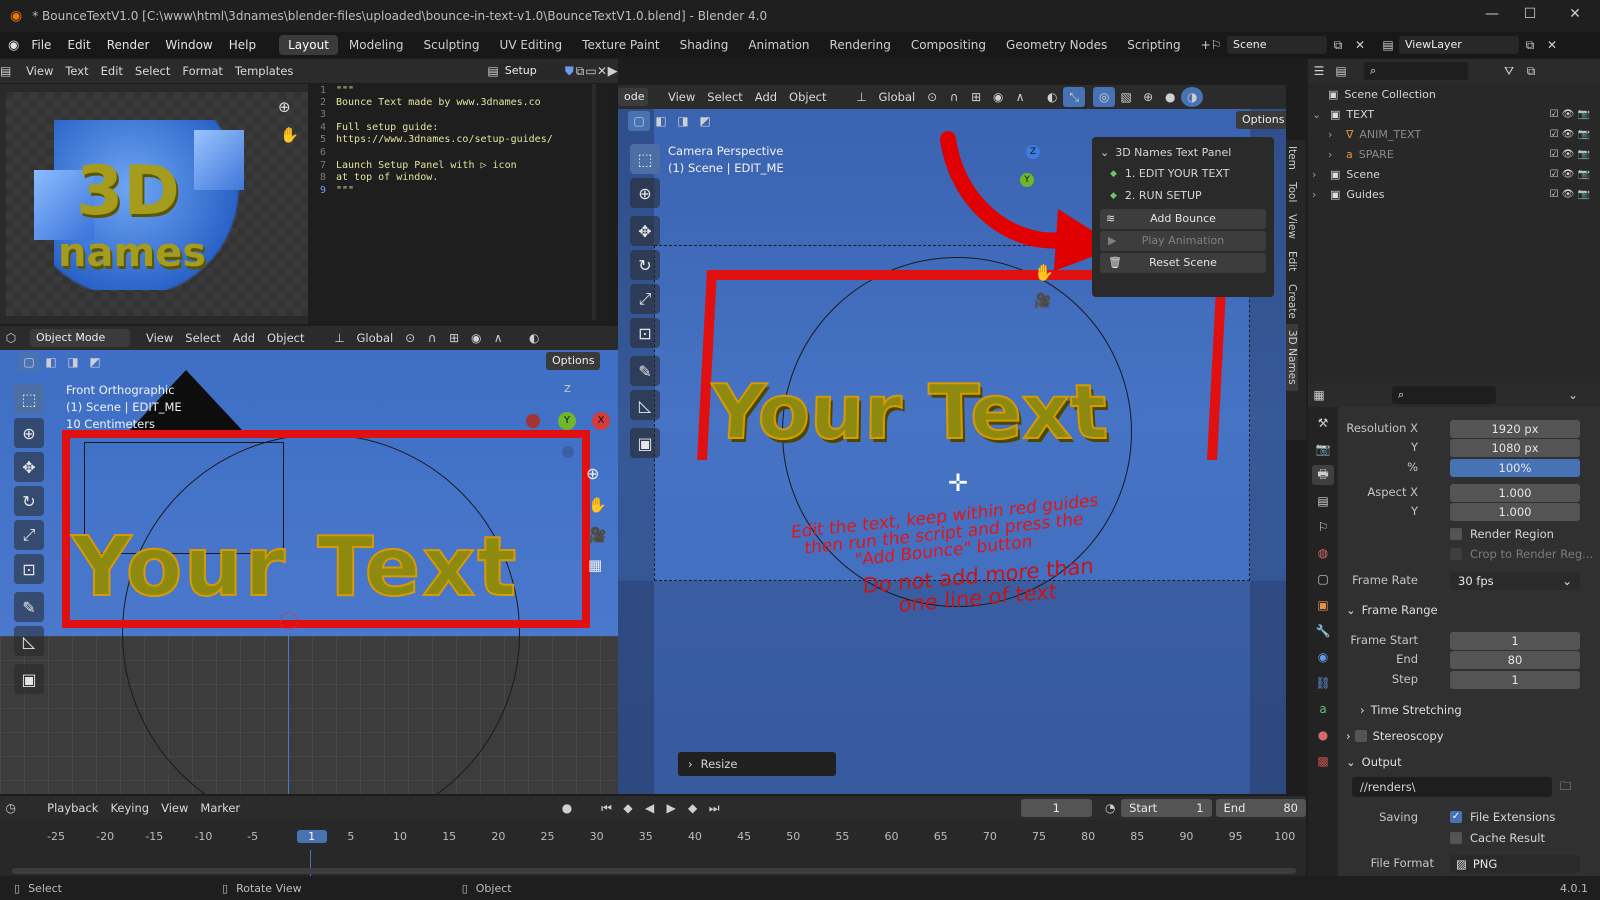 Image resolution: width=1600 pixels, height=900 pixels. I want to click on start-frame-field: Start 1, so click(1166, 808).